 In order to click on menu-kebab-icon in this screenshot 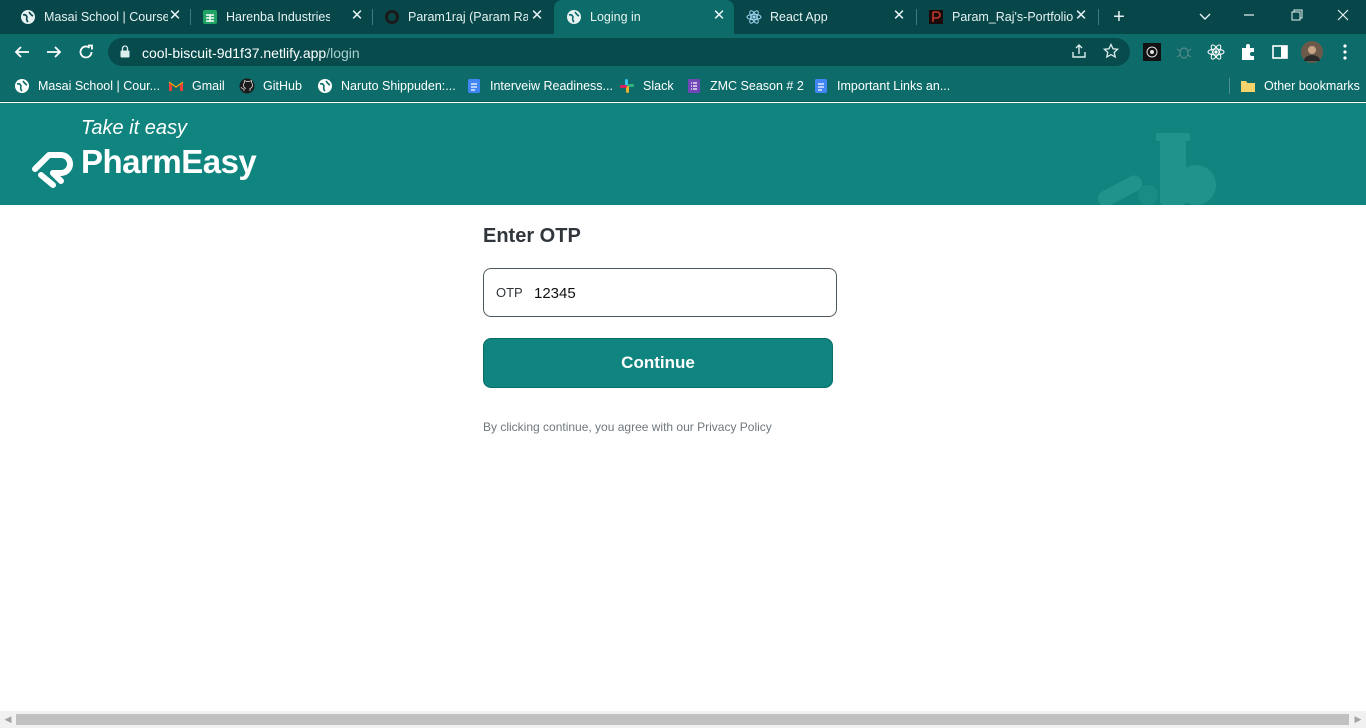, I will do `click(1345, 52)`.